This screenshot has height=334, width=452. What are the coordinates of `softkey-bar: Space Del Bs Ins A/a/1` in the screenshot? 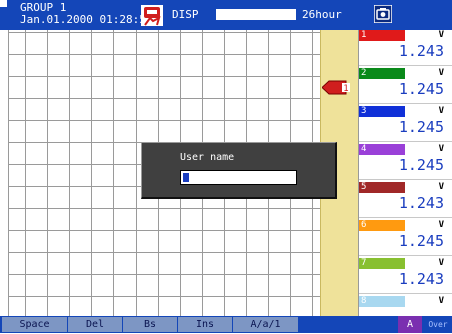 It's located at (226, 324).